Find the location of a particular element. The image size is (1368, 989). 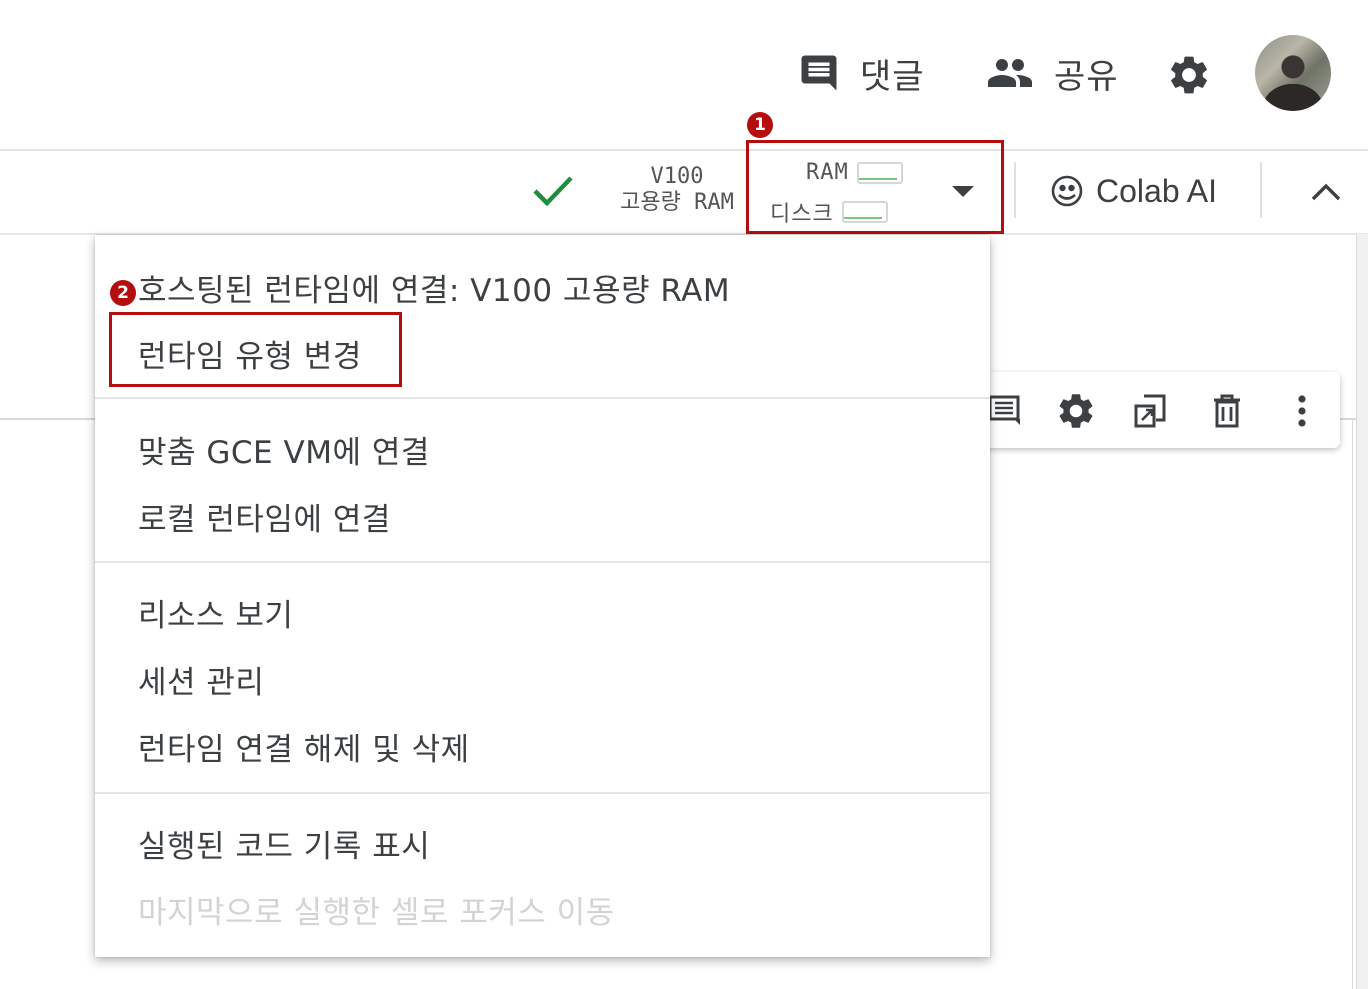

scrollbar-track is located at coordinates (1362, 611).